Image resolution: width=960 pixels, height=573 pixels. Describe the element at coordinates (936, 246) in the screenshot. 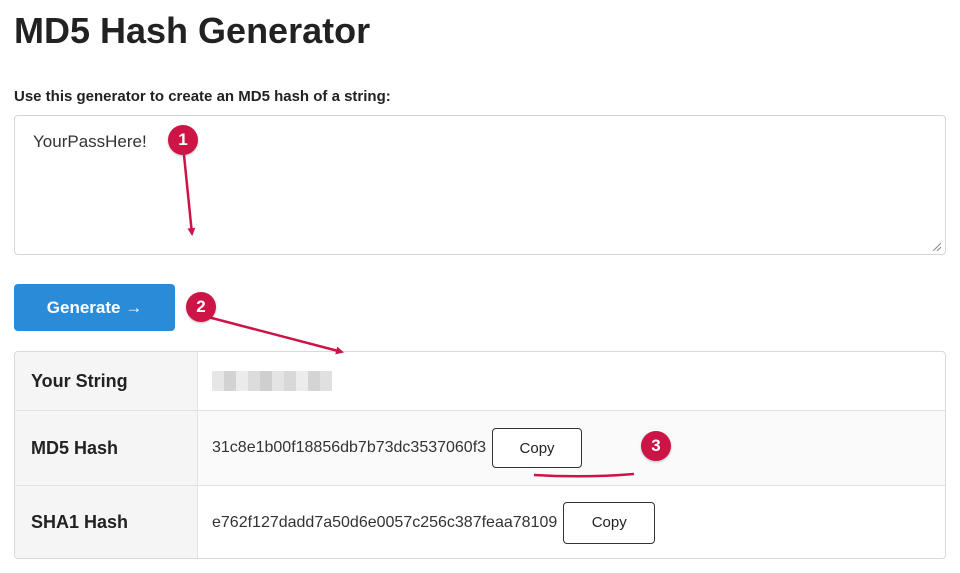

I see `resize-grip-icon` at that location.